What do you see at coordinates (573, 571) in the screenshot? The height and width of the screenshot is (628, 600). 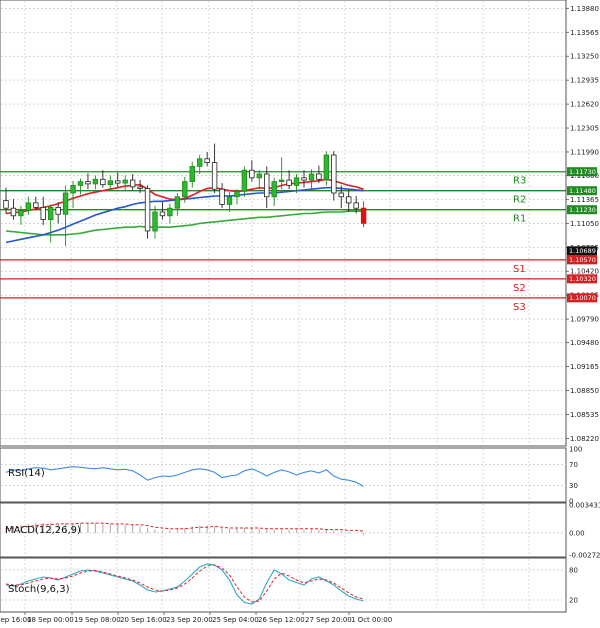 I see `stoch-tick-label: 80` at bounding box center [573, 571].